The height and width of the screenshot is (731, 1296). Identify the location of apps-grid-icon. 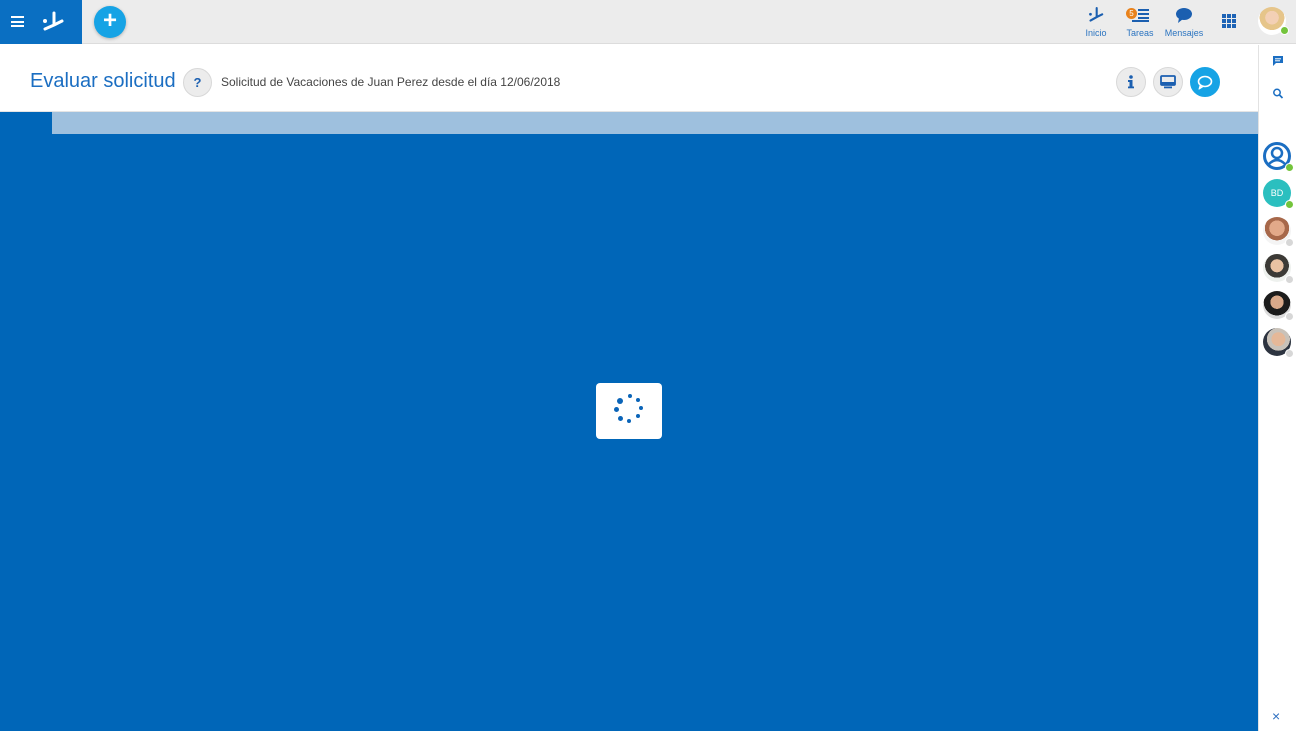
(1229, 21).